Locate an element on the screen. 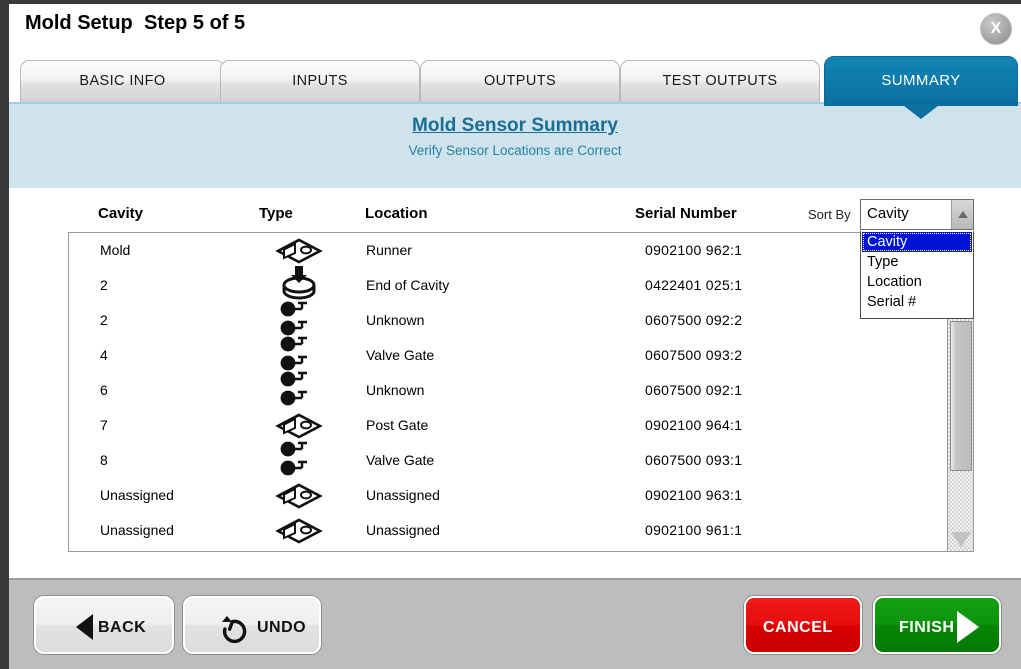  sort-by-label: Sort By is located at coordinates (829, 214).